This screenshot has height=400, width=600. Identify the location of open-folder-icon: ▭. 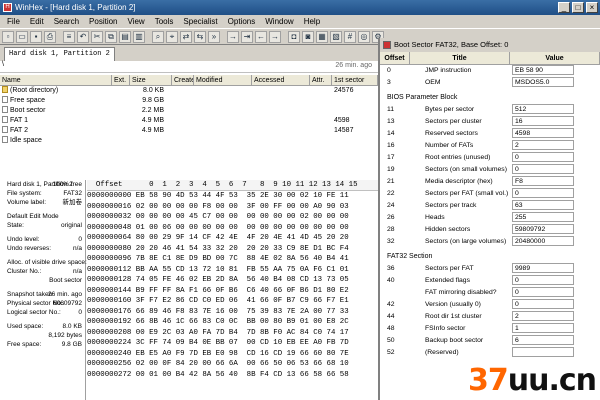
(22, 36).